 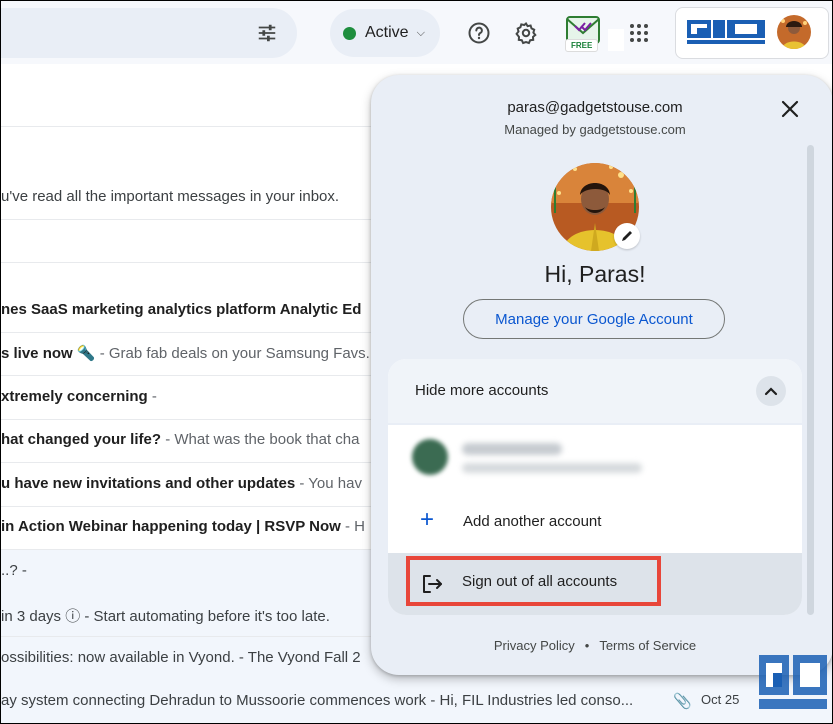 What do you see at coordinates (793, 683) in the screenshot?
I see `watermark-logo` at bounding box center [793, 683].